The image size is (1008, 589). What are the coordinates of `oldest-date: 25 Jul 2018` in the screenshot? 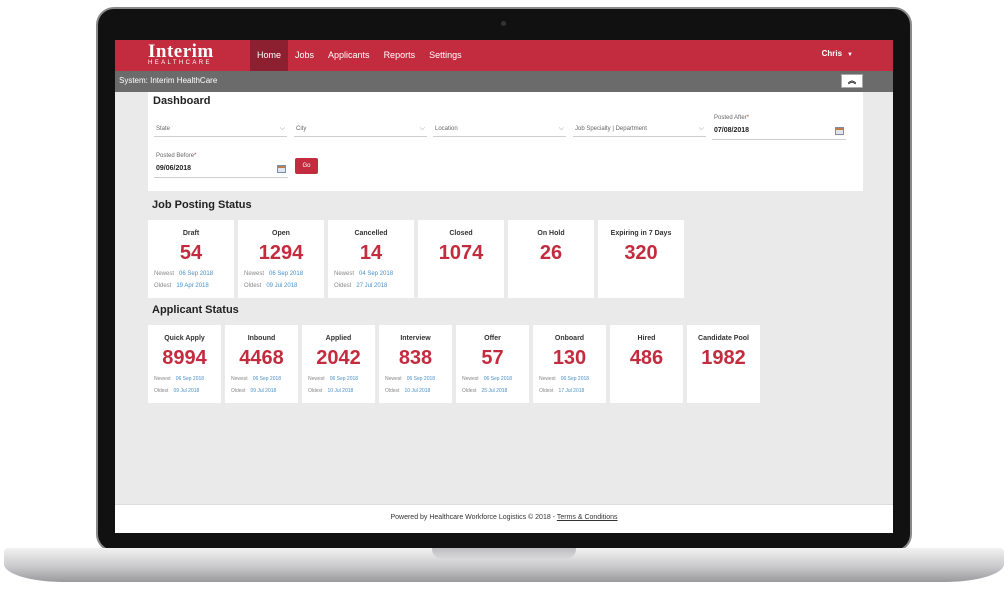 It's located at (494, 391).